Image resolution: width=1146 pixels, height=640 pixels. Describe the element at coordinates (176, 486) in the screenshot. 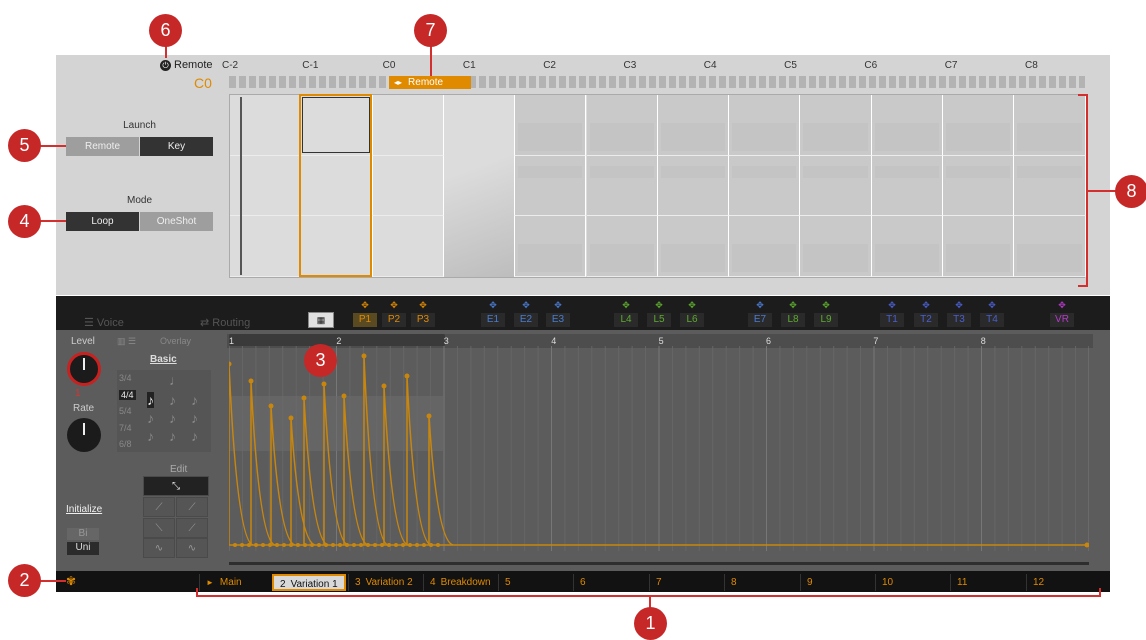

I see `edit-tool-icon: ⤡` at that location.